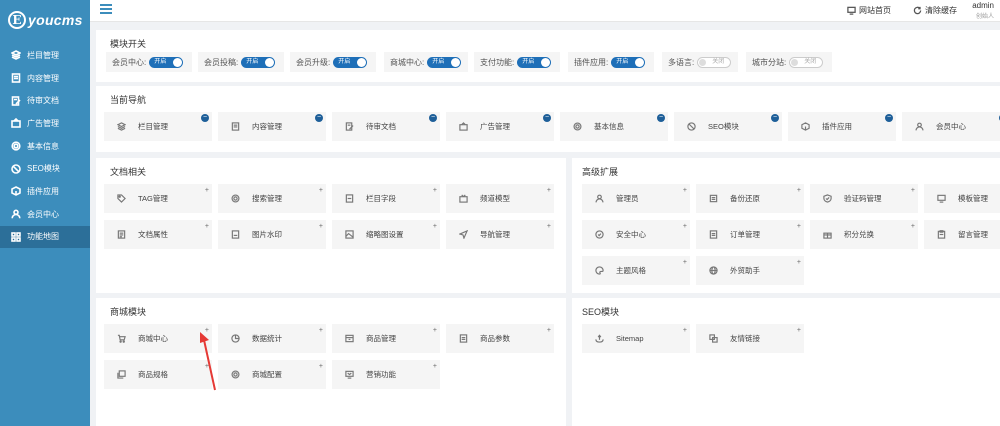 This screenshot has width=1000, height=426. Describe the element at coordinates (728, 126) in the screenshot. I see `current-nav-card: SEO模块 −` at that location.